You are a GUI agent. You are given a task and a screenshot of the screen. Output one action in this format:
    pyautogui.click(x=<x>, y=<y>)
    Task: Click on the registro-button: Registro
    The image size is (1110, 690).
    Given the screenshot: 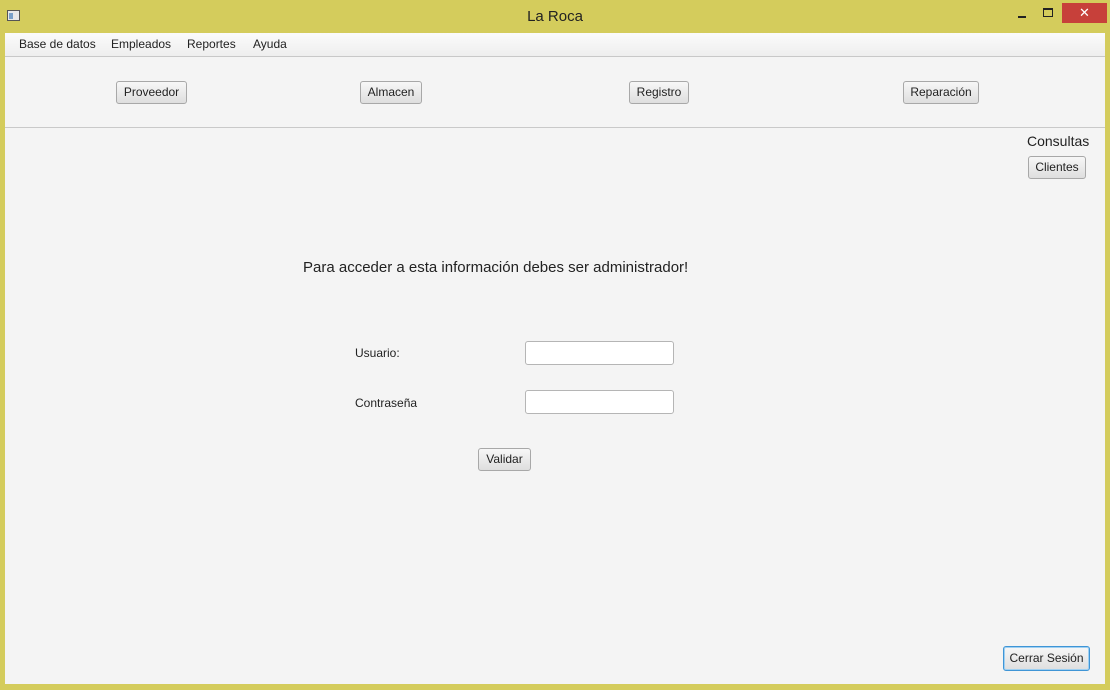 What is the action you would take?
    pyautogui.click(x=659, y=92)
    